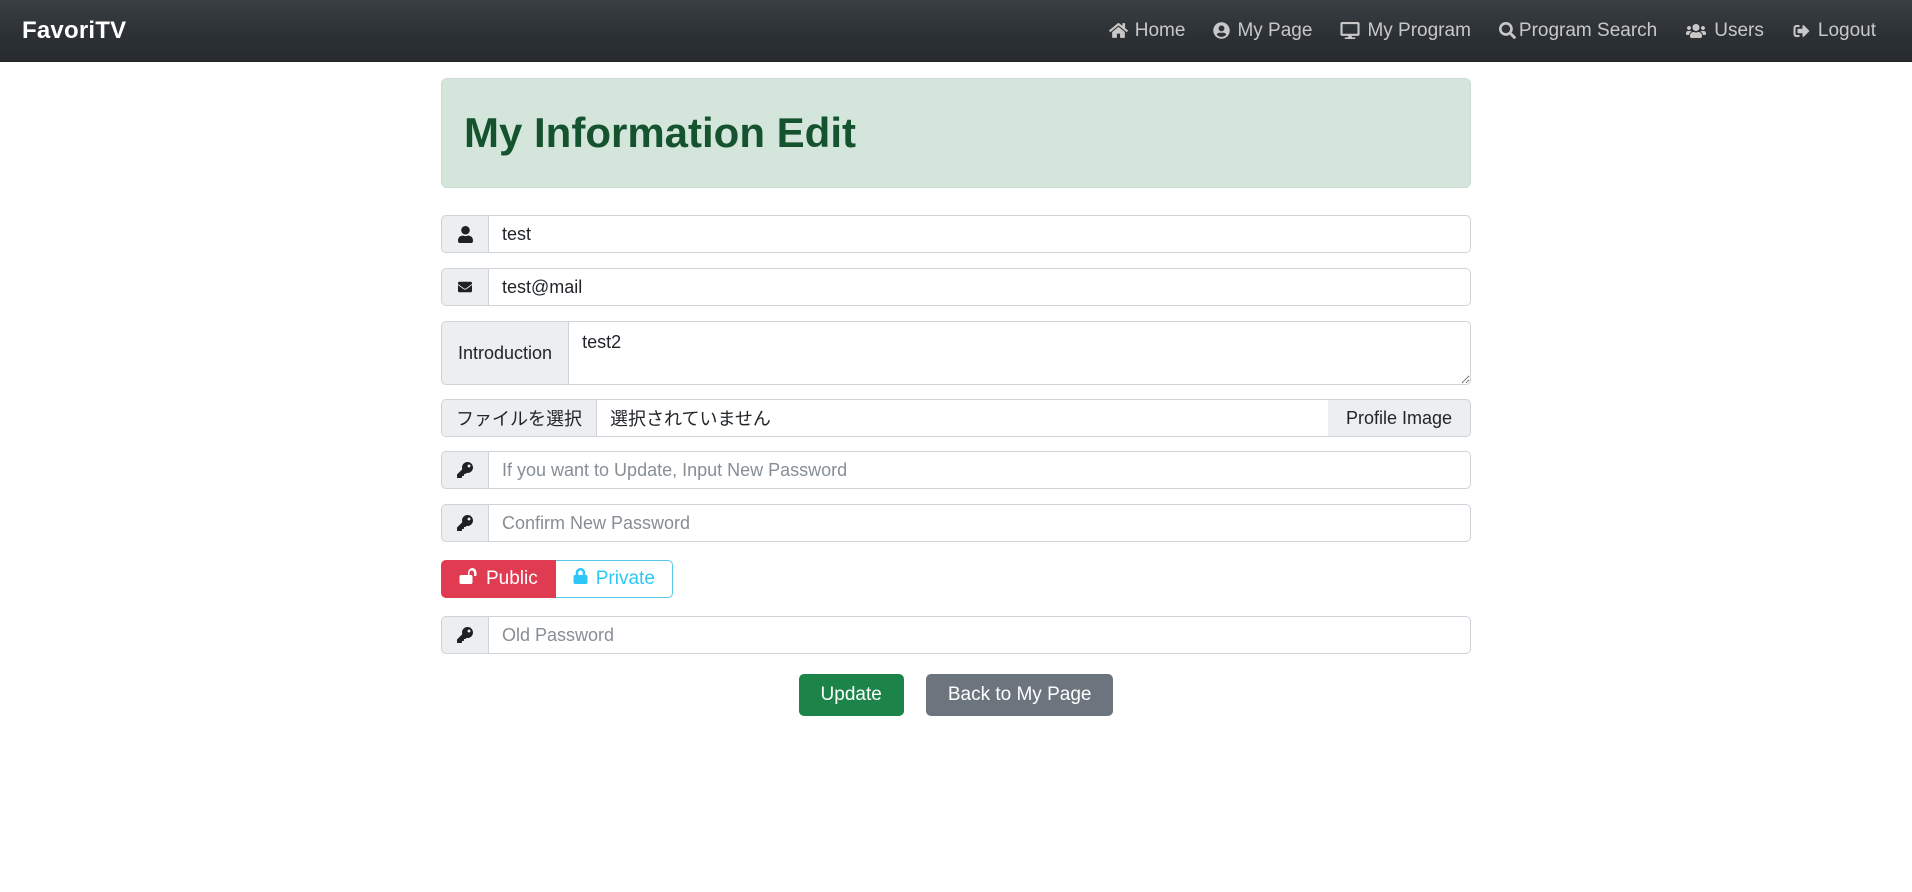 The image size is (1912, 892). I want to click on profile-image-field-group: ファイルを選択 選択されていません Profile Image, so click(956, 418).